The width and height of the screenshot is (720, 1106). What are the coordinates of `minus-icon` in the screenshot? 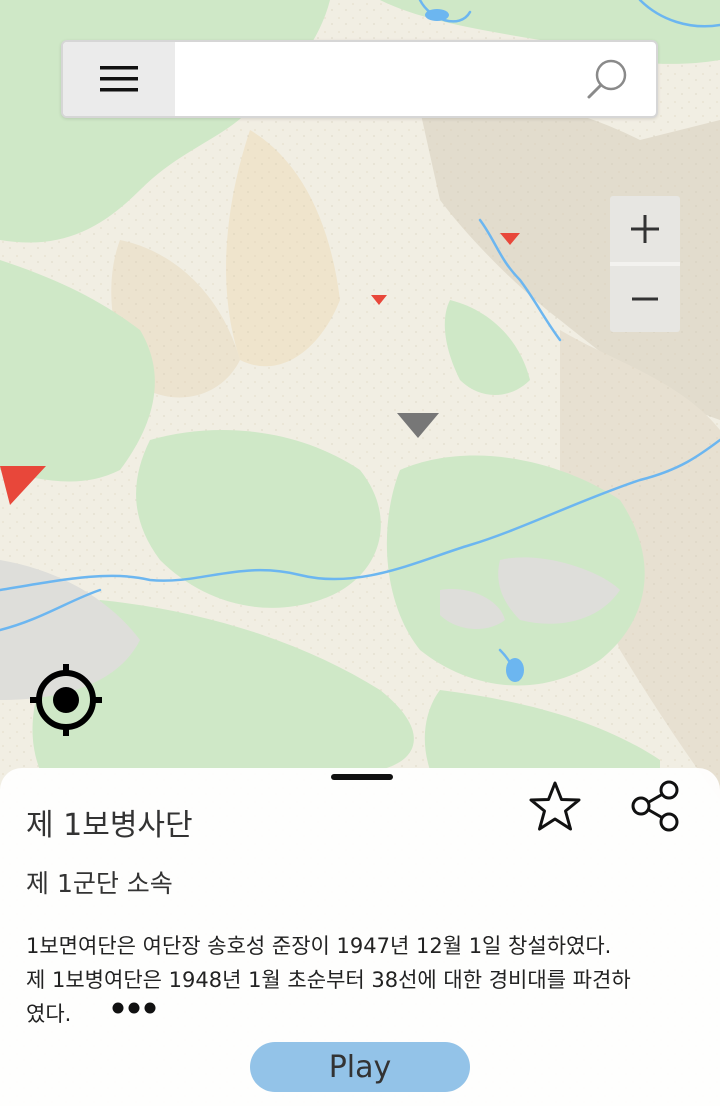 It's located at (645, 299).